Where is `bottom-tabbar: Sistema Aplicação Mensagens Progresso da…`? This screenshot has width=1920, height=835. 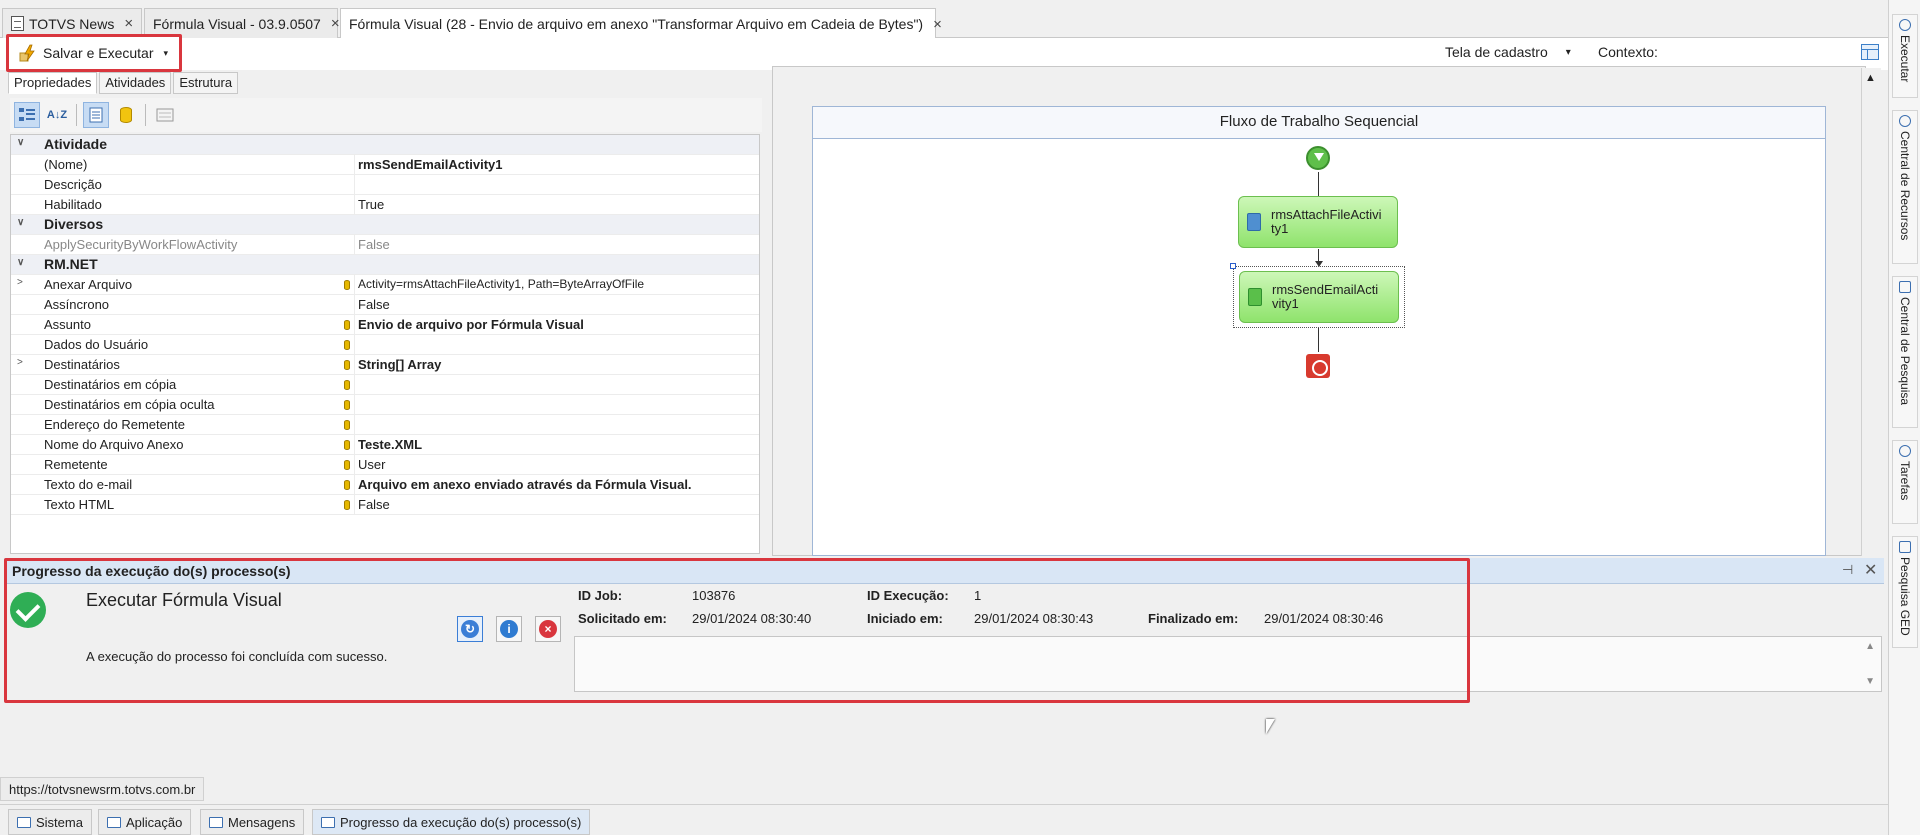
bottom-tabbar: Sistema Aplicação Mensagens Progresso da… is located at coordinates (944, 819).